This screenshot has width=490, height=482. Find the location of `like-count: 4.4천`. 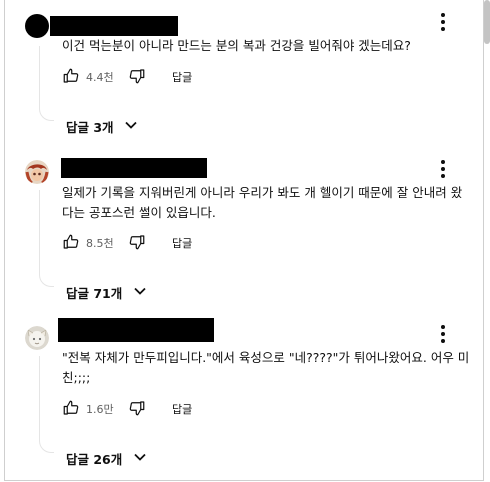

like-count: 4.4천 is located at coordinates (100, 77).